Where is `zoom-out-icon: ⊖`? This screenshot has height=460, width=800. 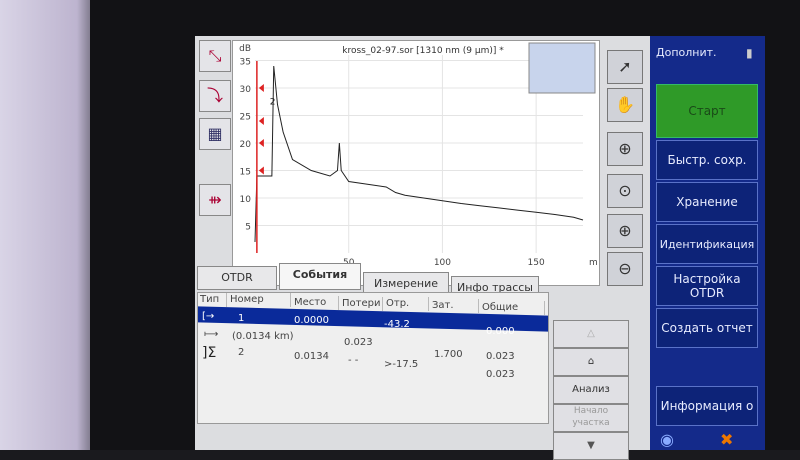 zoom-out-icon: ⊖ is located at coordinates (625, 269).